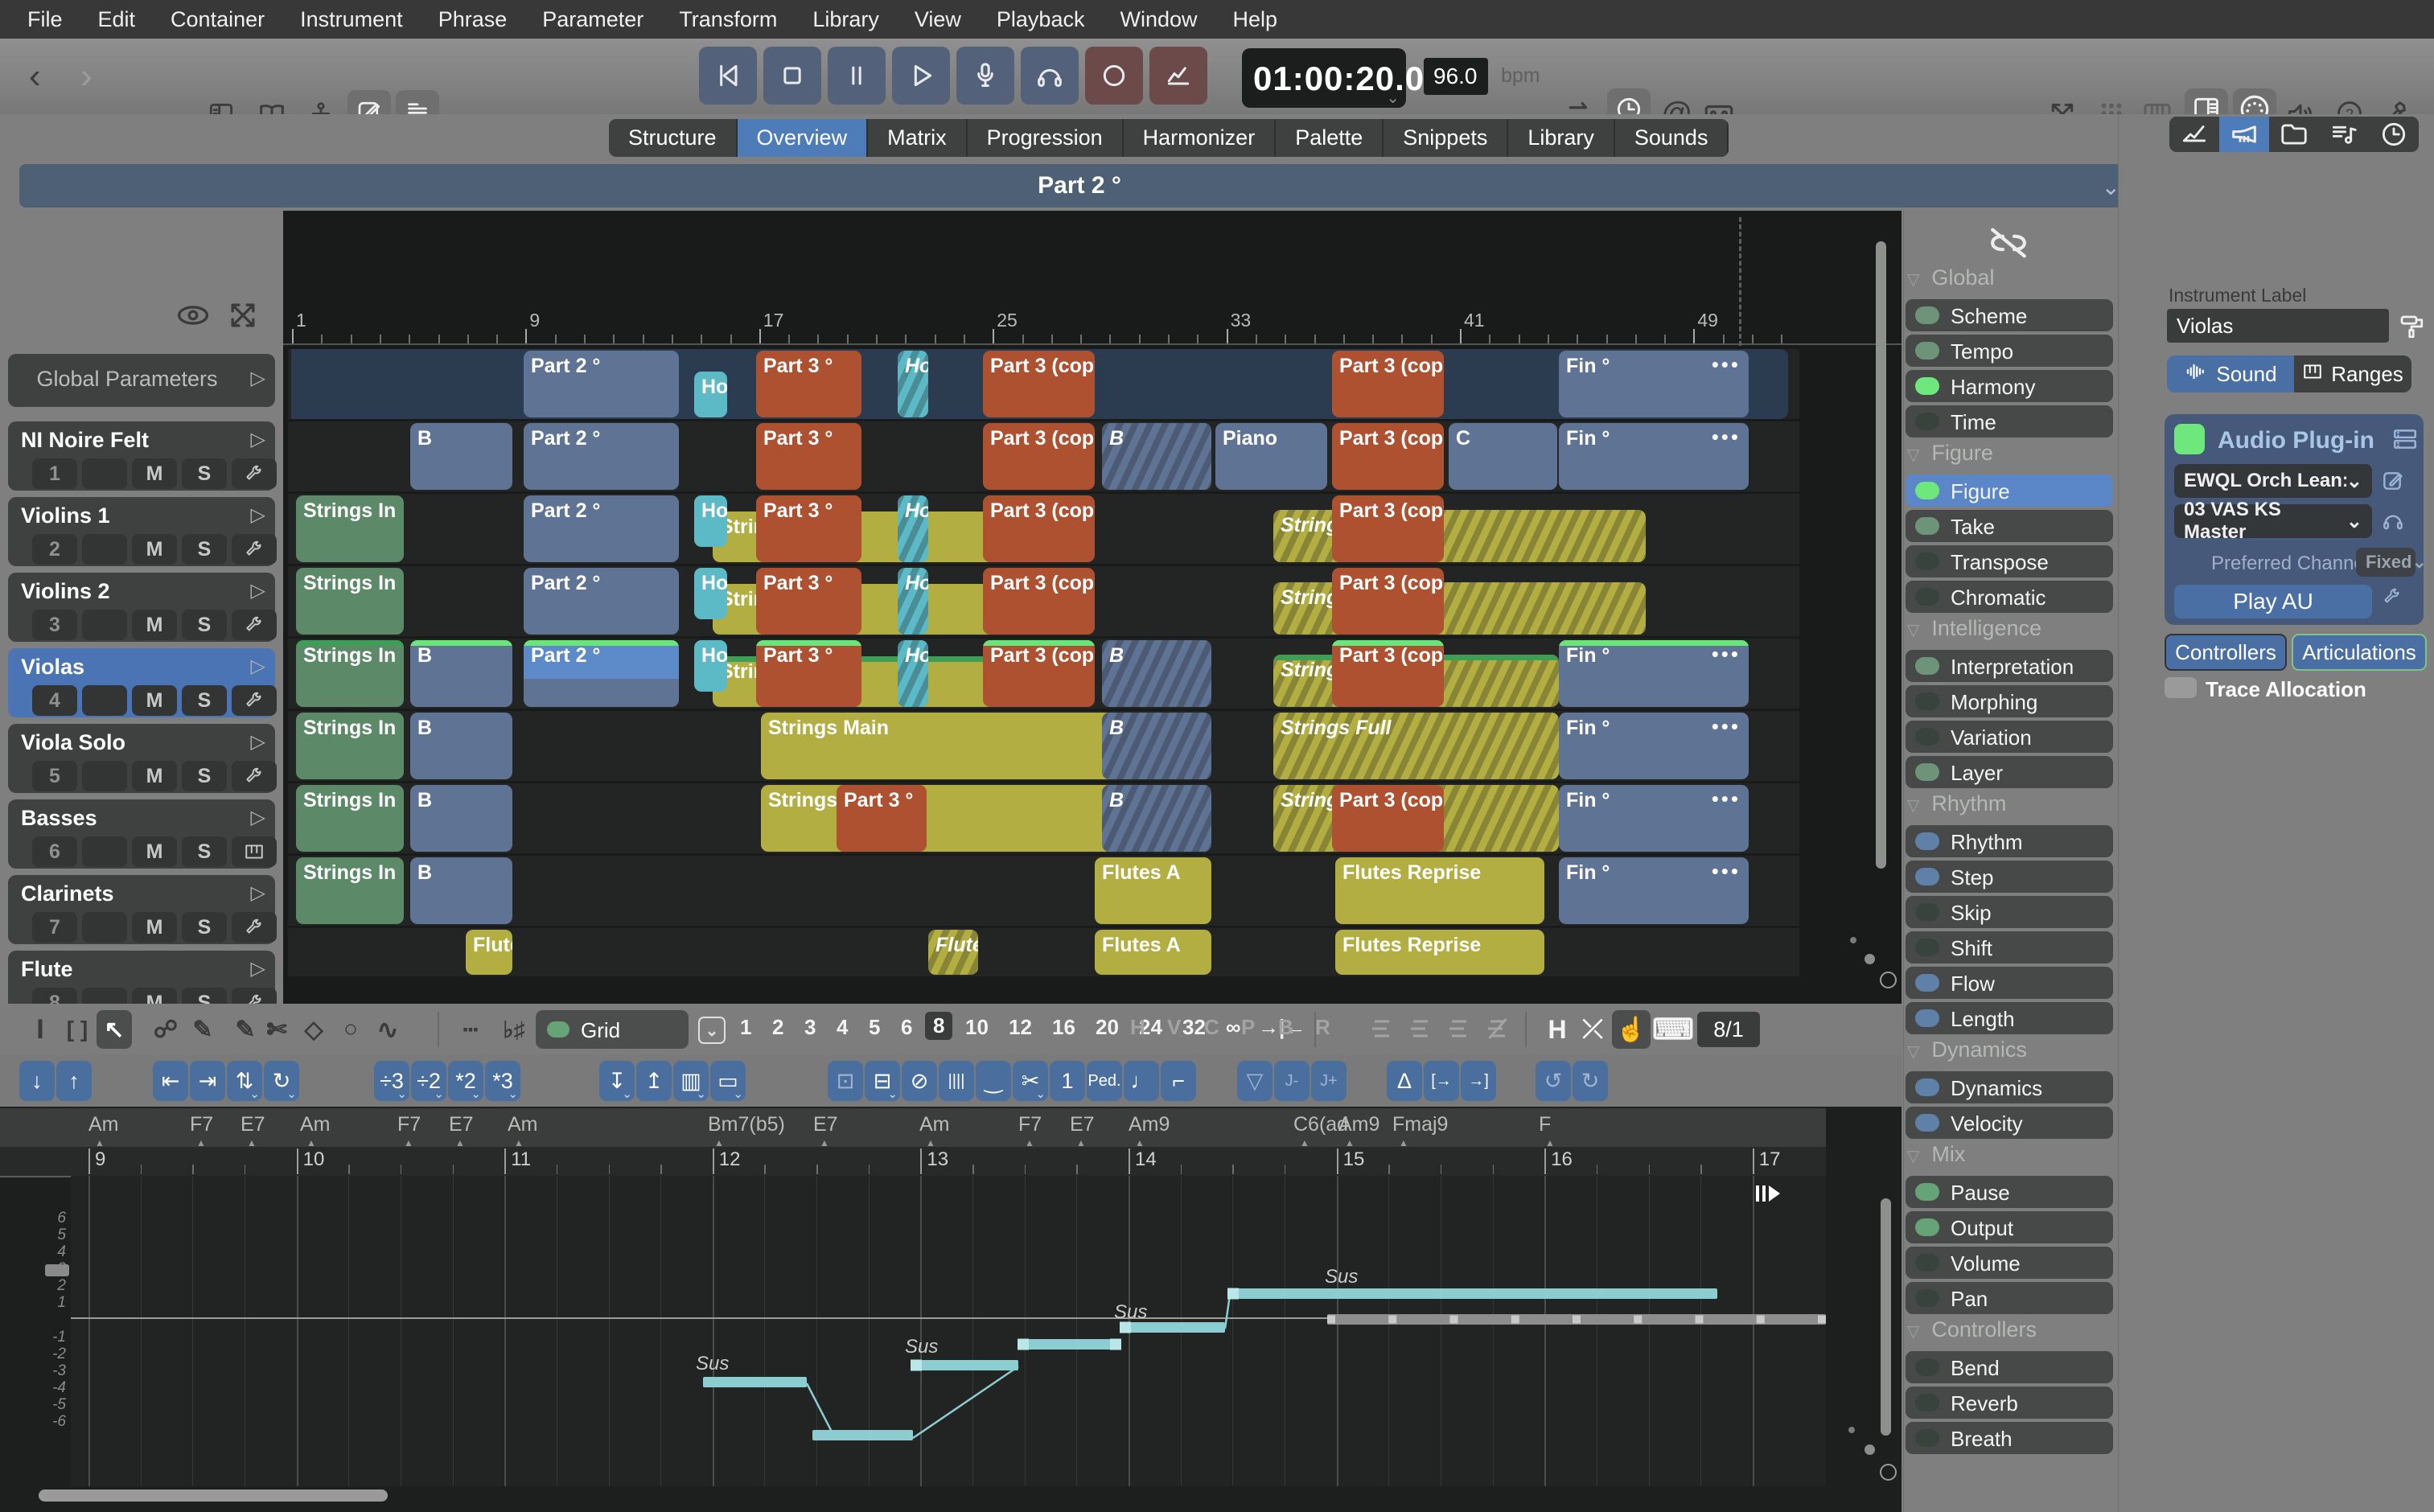  What do you see at coordinates (1194, 1028) in the screenshot?
I see `snap-32: 32` at bounding box center [1194, 1028].